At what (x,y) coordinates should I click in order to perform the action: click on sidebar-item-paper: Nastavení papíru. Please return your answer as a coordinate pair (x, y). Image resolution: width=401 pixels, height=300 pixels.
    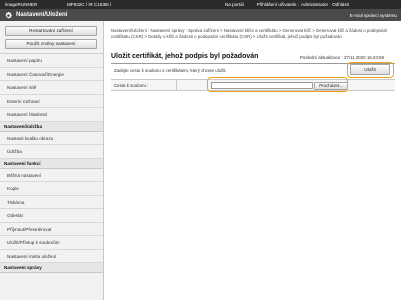
    Looking at the image, I should click on (51, 61).